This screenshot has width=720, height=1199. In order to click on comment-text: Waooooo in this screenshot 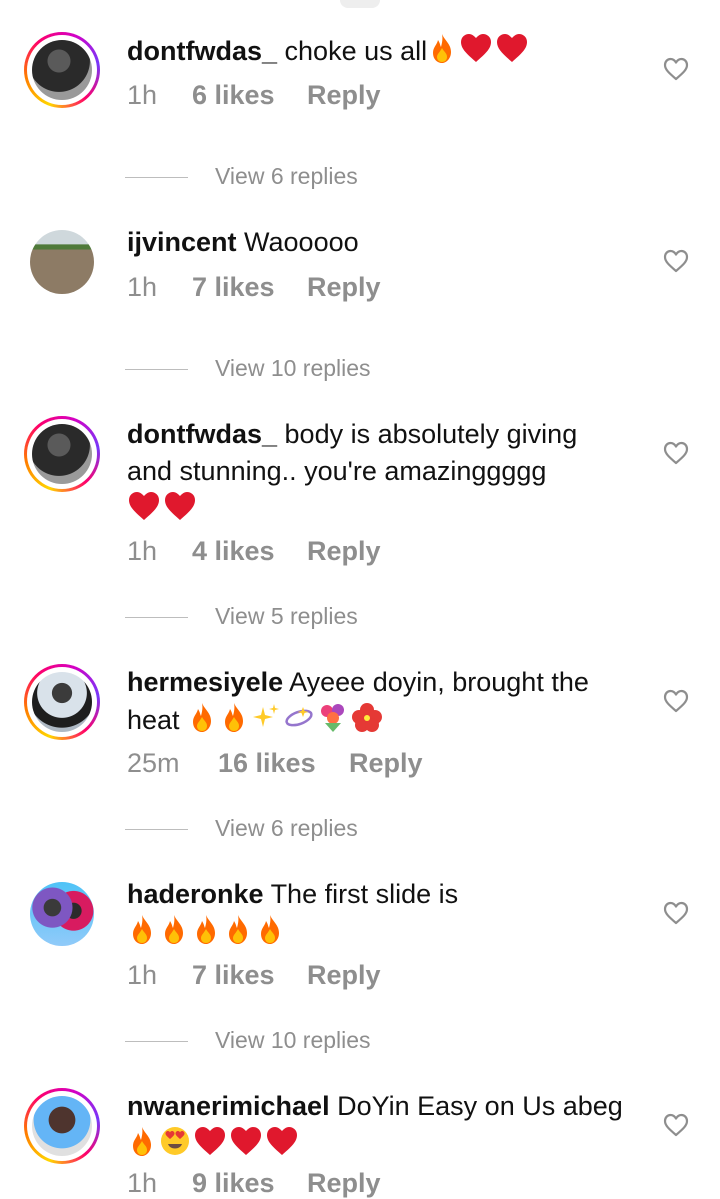, I will do `click(301, 242)`.